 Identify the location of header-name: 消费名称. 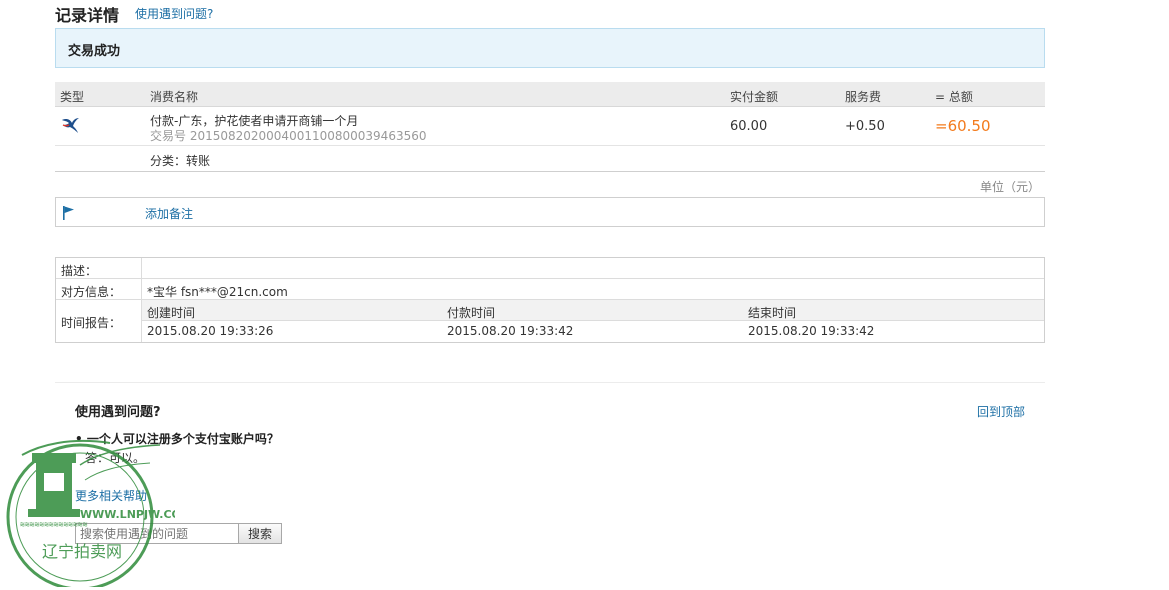
(174, 97).